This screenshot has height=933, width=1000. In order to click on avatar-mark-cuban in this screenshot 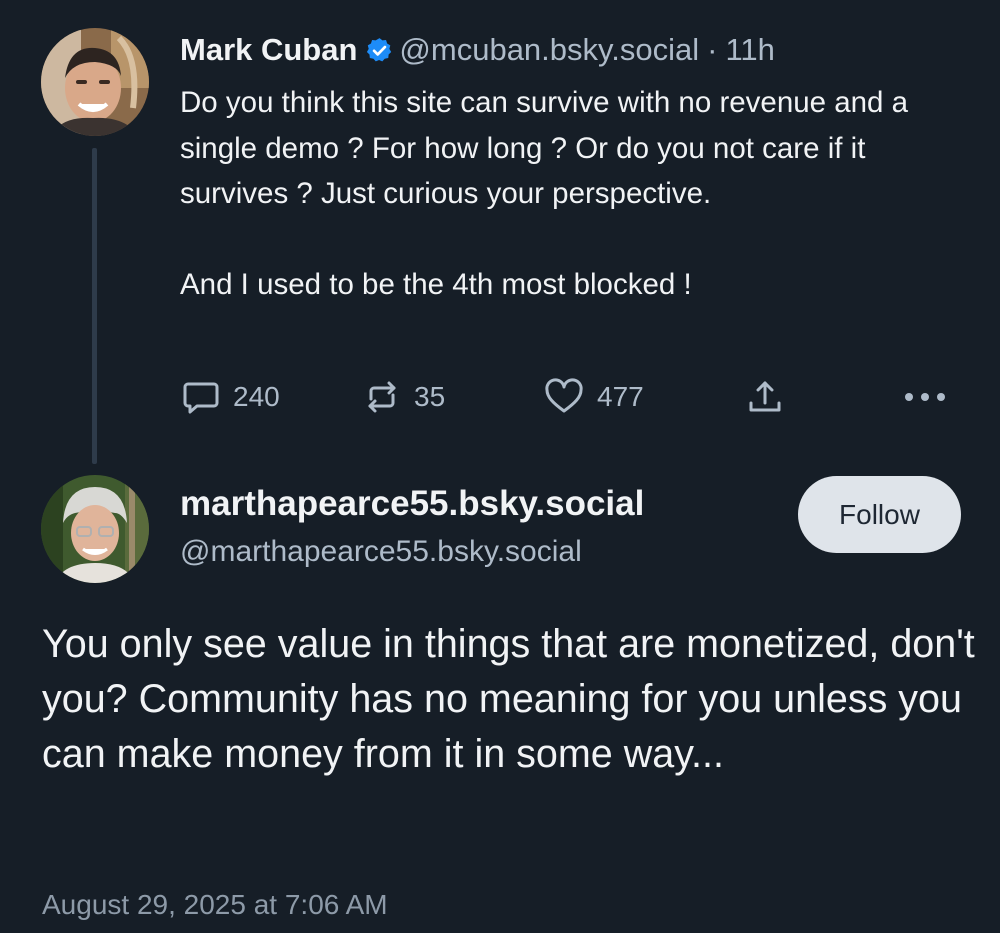, I will do `click(95, 82)`.